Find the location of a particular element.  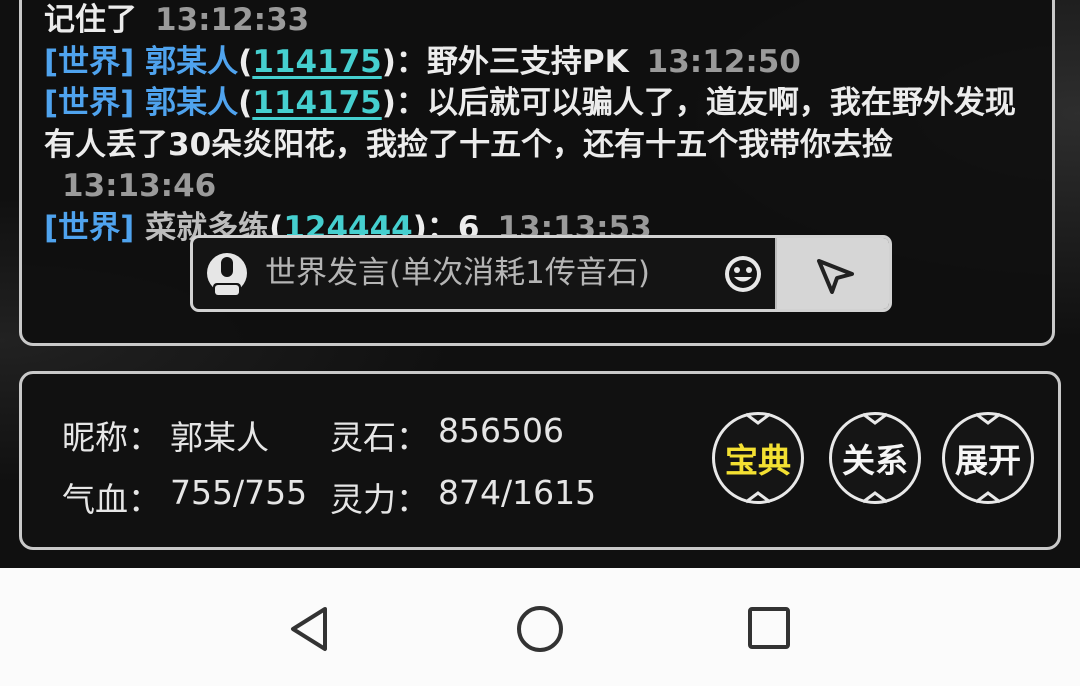

relations-button: 关系 is located at coordinates (875, 458).